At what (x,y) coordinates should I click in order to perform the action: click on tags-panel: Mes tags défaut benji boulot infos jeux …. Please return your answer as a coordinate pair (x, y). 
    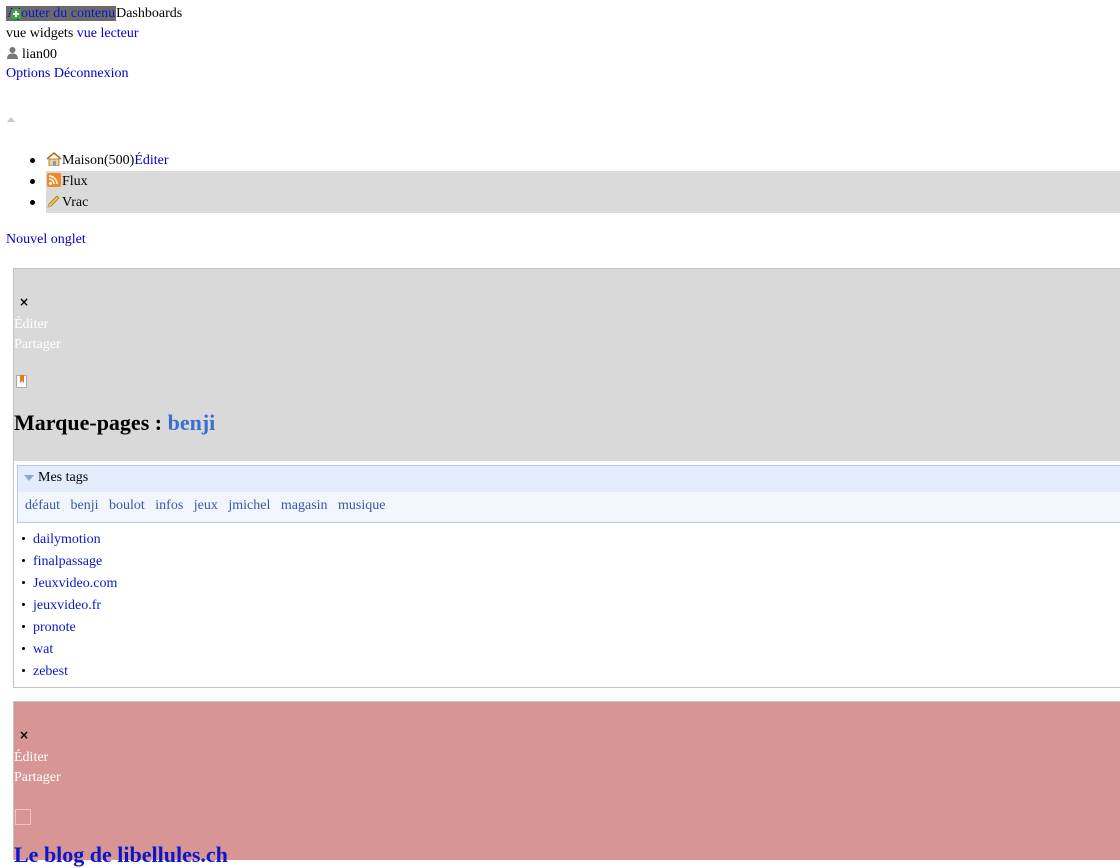
    Looking at the image, I should click on (568, 494).